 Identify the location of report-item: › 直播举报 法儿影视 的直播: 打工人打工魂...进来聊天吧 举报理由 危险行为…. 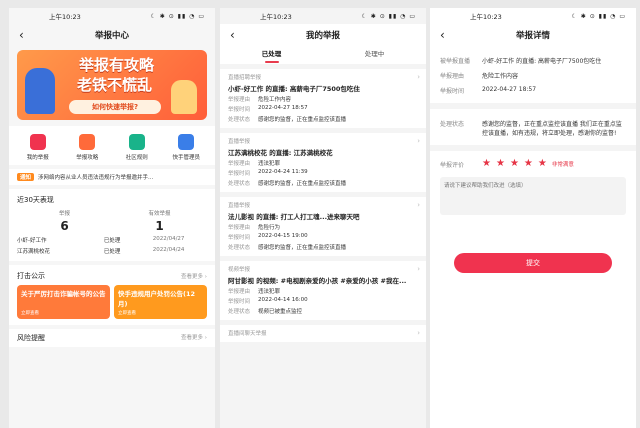
(323, 226).